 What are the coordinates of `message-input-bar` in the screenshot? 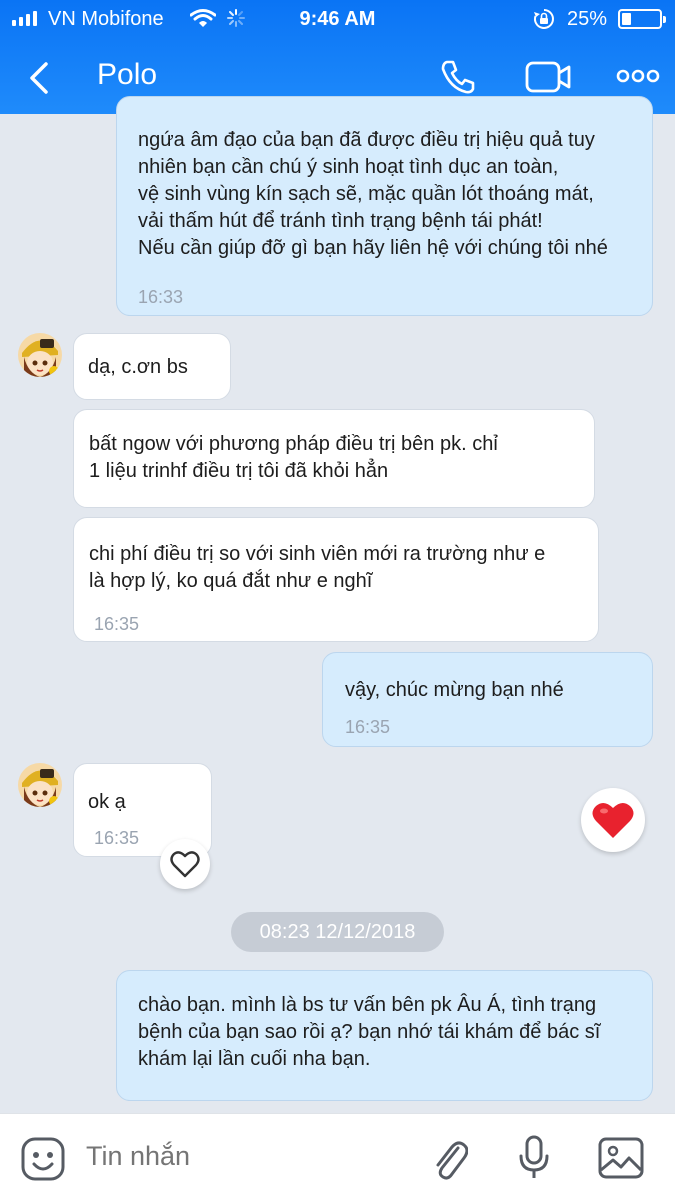 It's located at (337, 1156).